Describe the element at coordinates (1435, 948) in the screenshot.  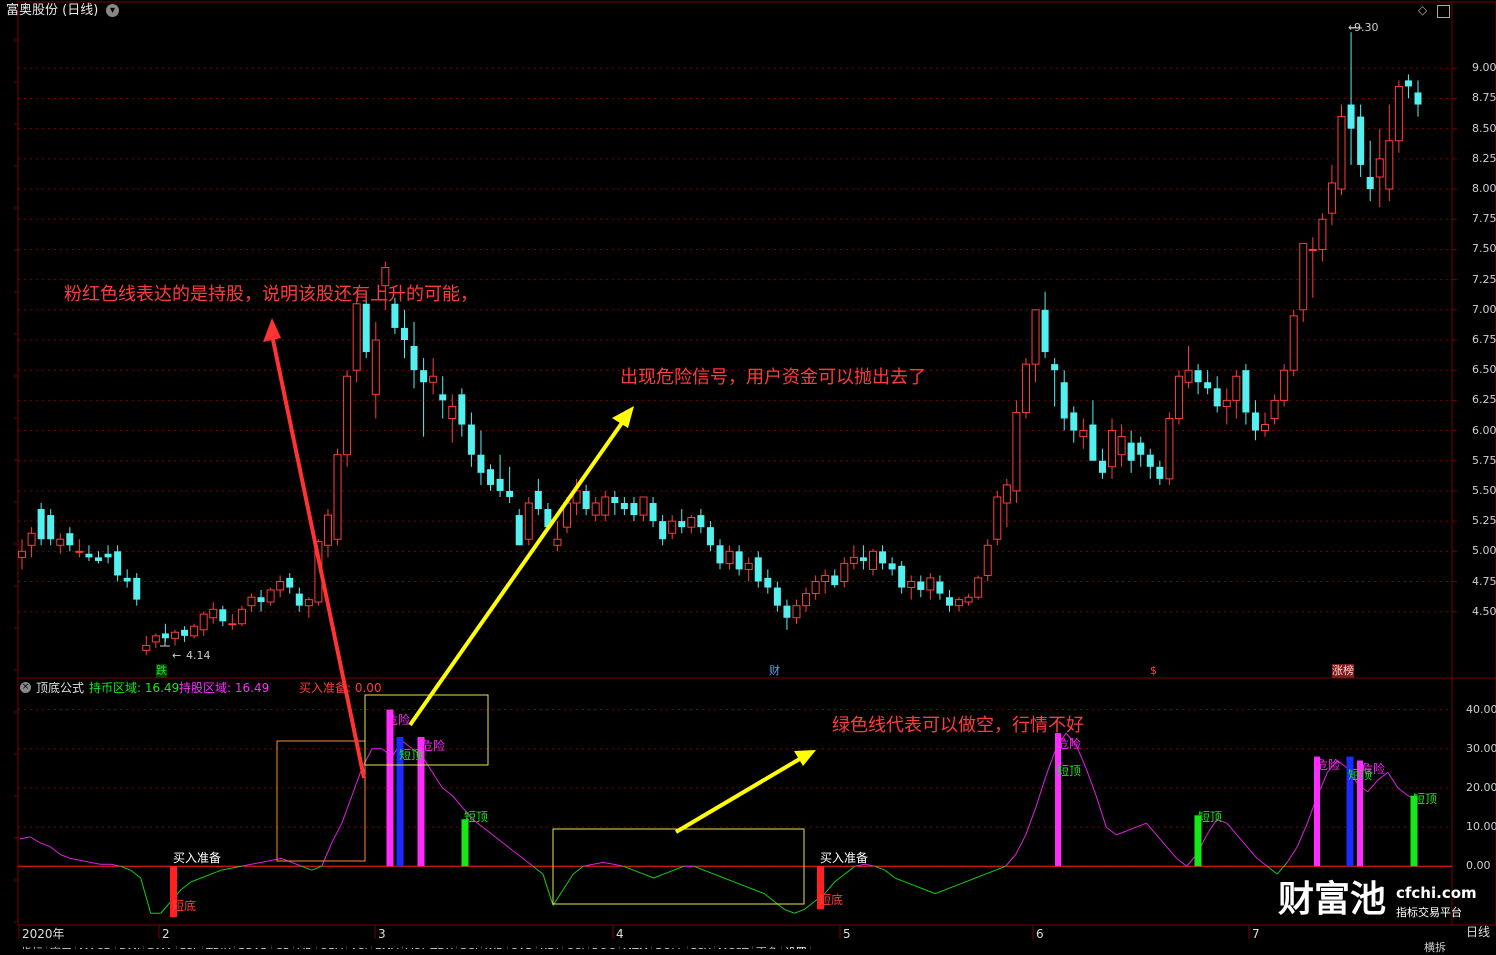
I see `layout-tab: 横拆` at that location.